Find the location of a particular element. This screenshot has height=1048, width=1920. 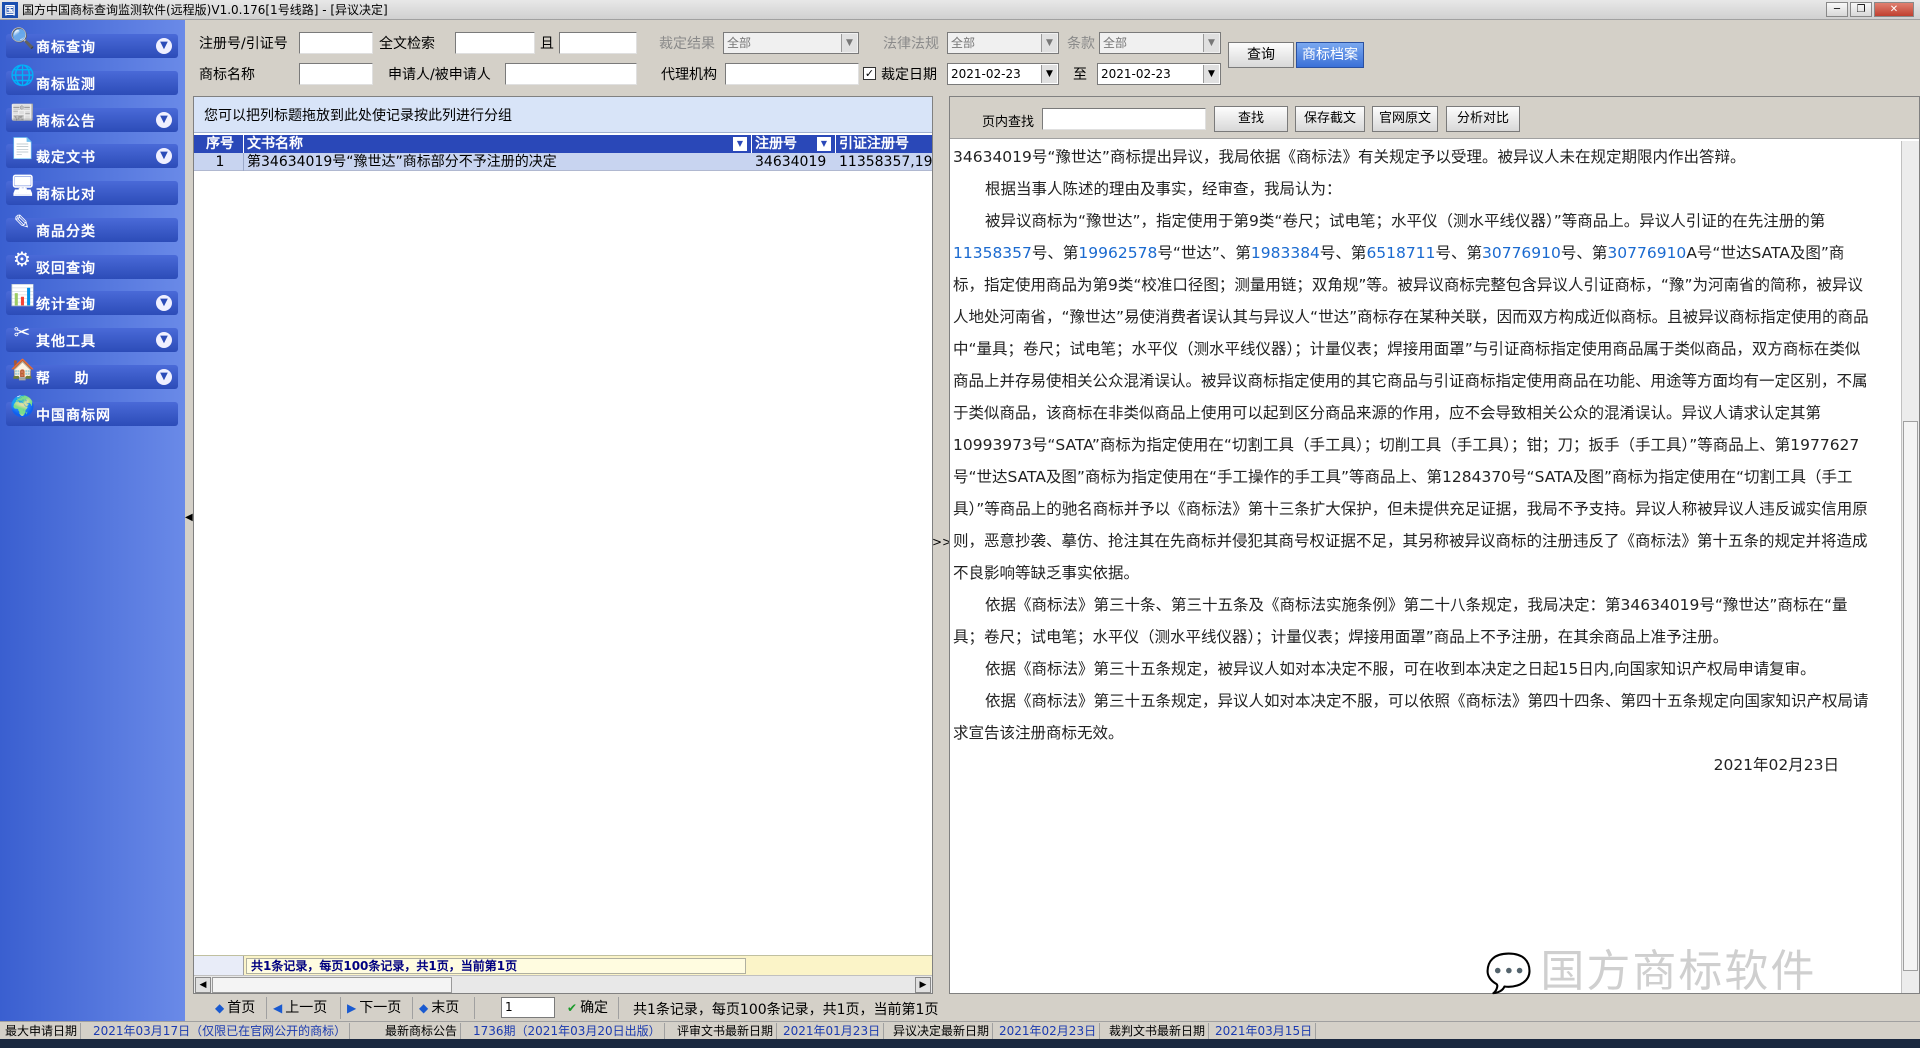

sidebar-item-goods-category: ✎ 商品分类 is located at coordinates (92, 226).